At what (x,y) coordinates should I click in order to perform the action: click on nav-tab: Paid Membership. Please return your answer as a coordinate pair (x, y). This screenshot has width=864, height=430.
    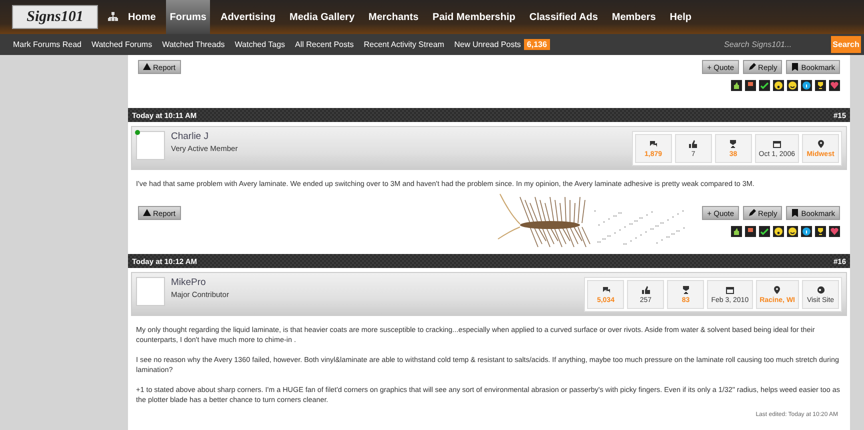
    Looking at the image, I should click on (474, 17).